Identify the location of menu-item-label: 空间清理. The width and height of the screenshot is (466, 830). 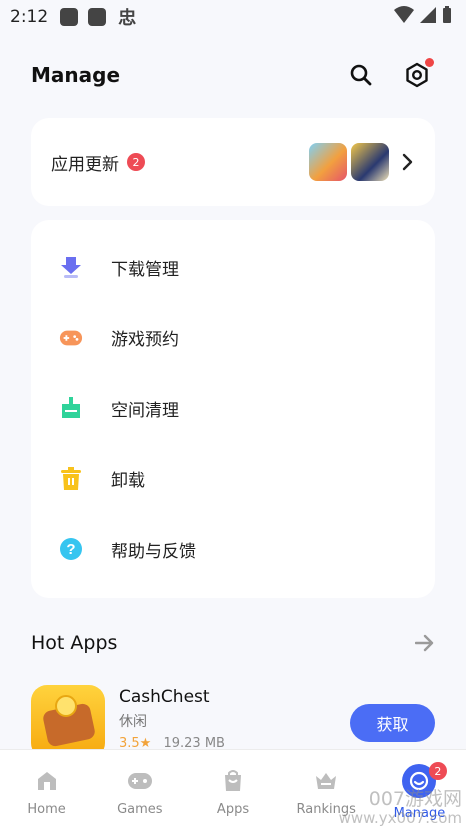
(145, 410).